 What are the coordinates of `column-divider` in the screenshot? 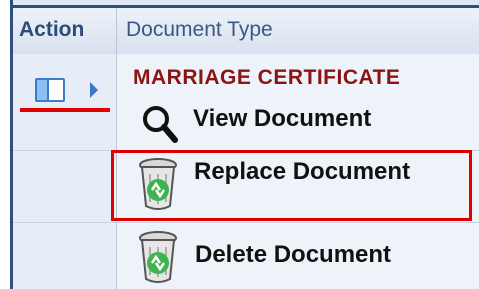 It's located at (116, 148).